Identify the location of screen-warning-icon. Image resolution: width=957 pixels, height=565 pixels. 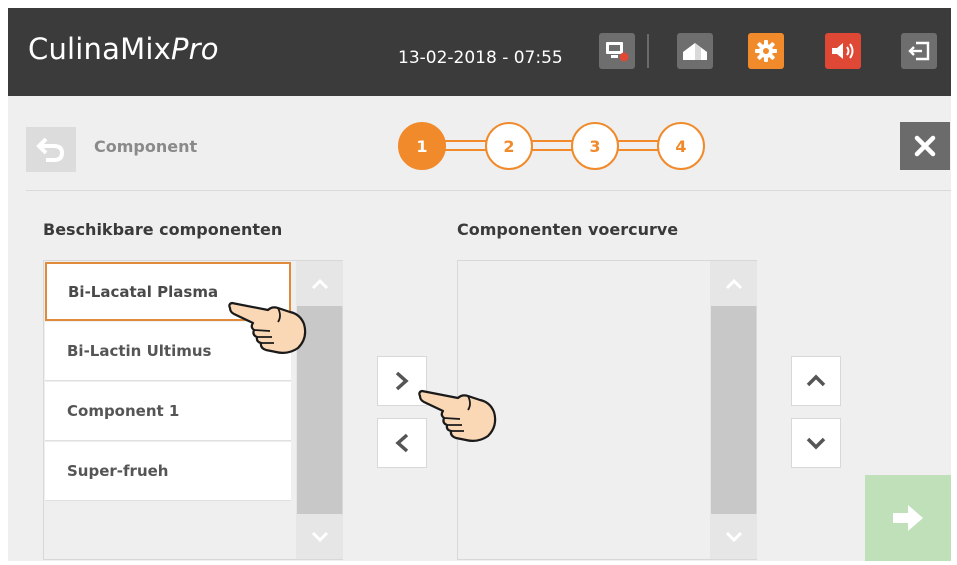
(617, 52).